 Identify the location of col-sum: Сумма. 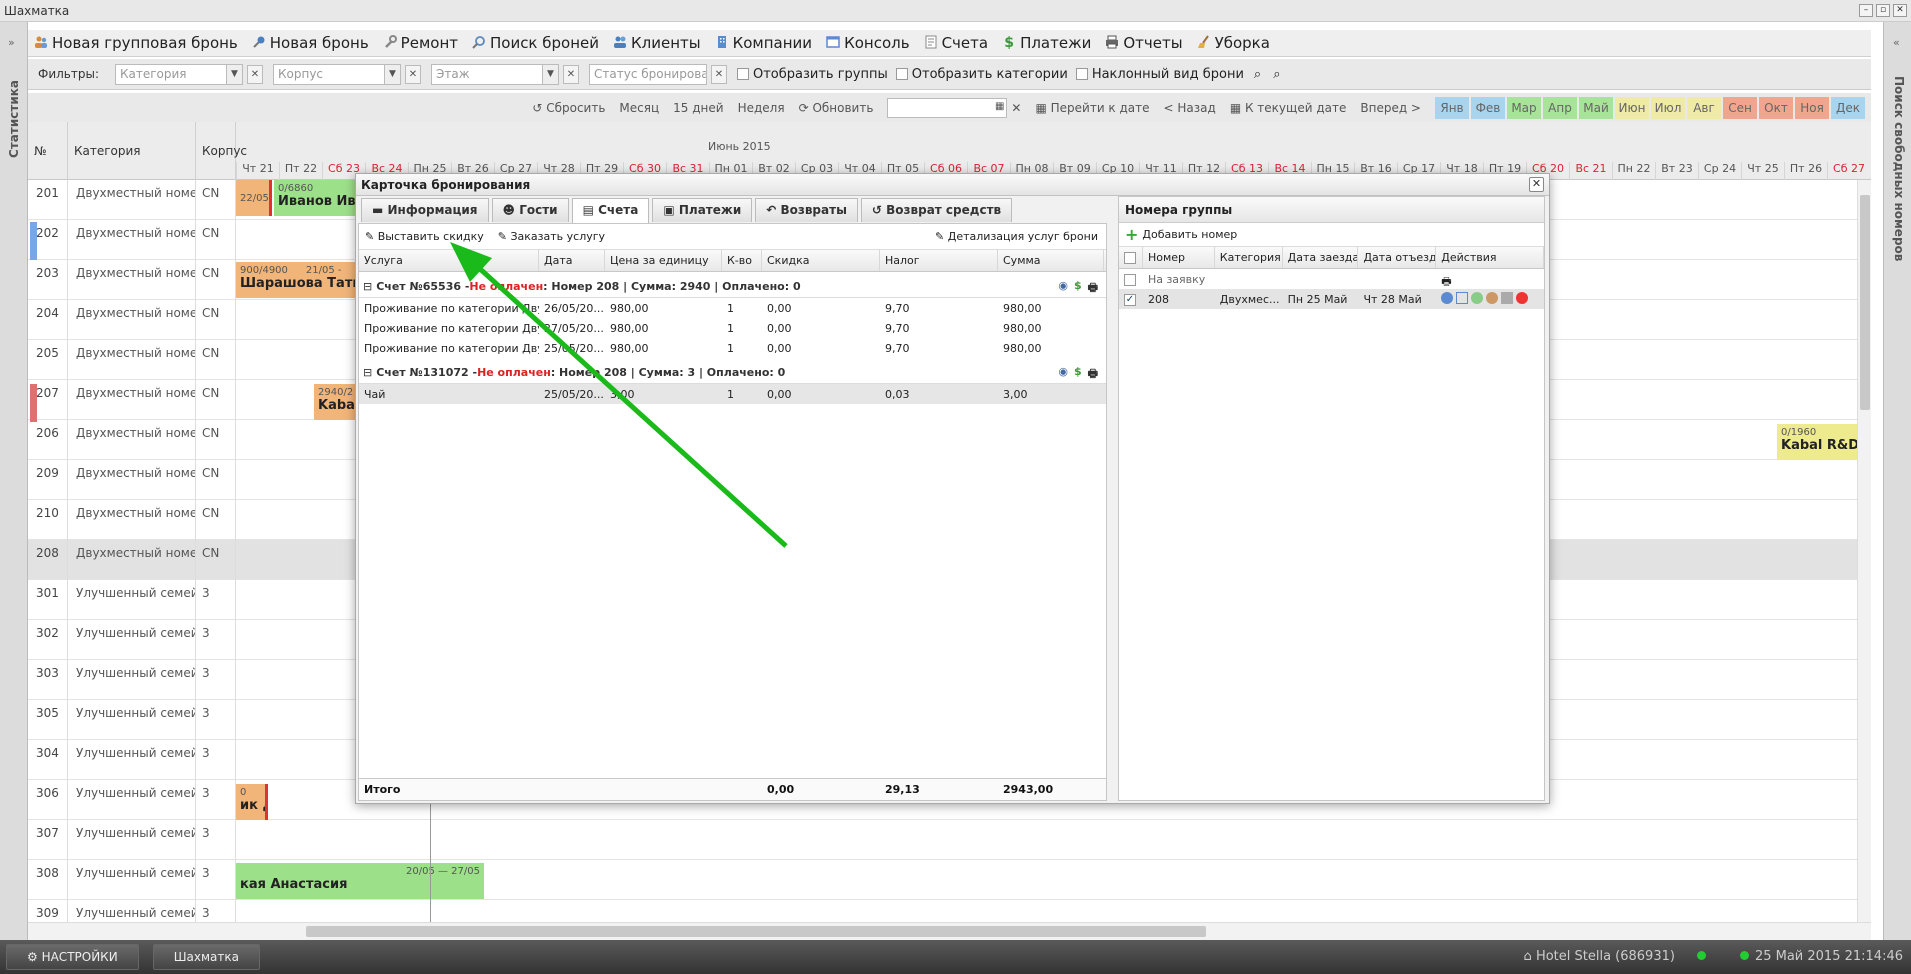
(1051, 260).